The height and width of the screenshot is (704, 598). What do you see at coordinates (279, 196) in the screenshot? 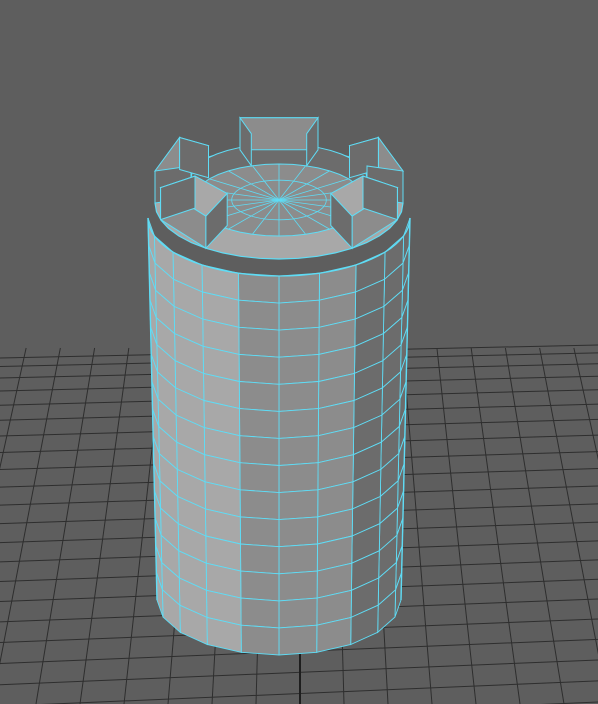
I see `battlement-top` at bounding box center [279, 196].